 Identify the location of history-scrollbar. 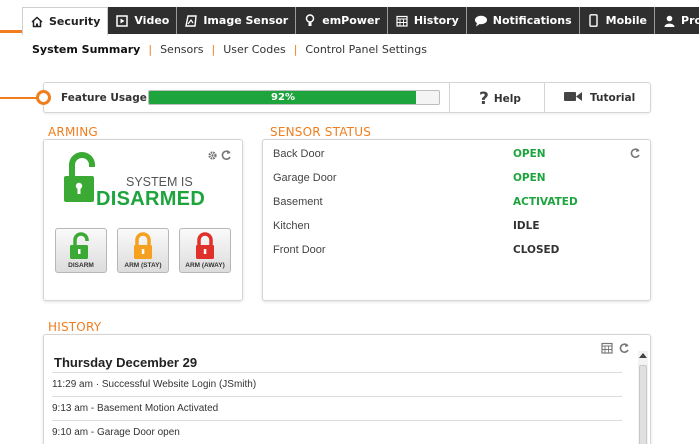
(643, 397).